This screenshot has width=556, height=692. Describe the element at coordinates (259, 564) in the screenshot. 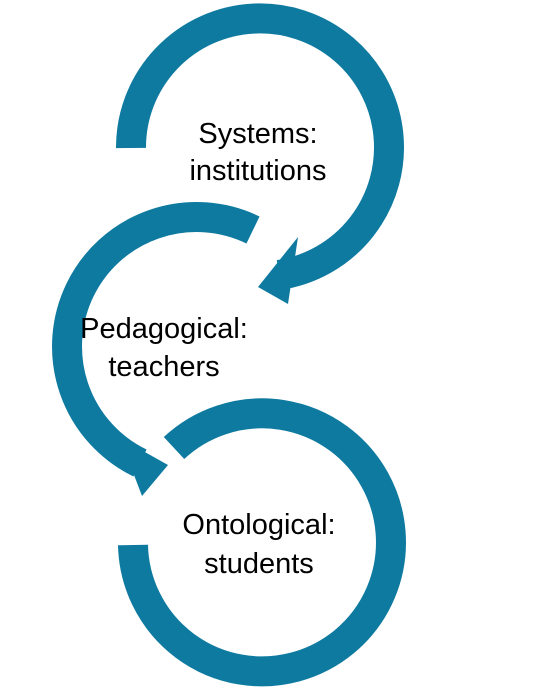

I see `cycle-ontological-subtitle: students` at that location.